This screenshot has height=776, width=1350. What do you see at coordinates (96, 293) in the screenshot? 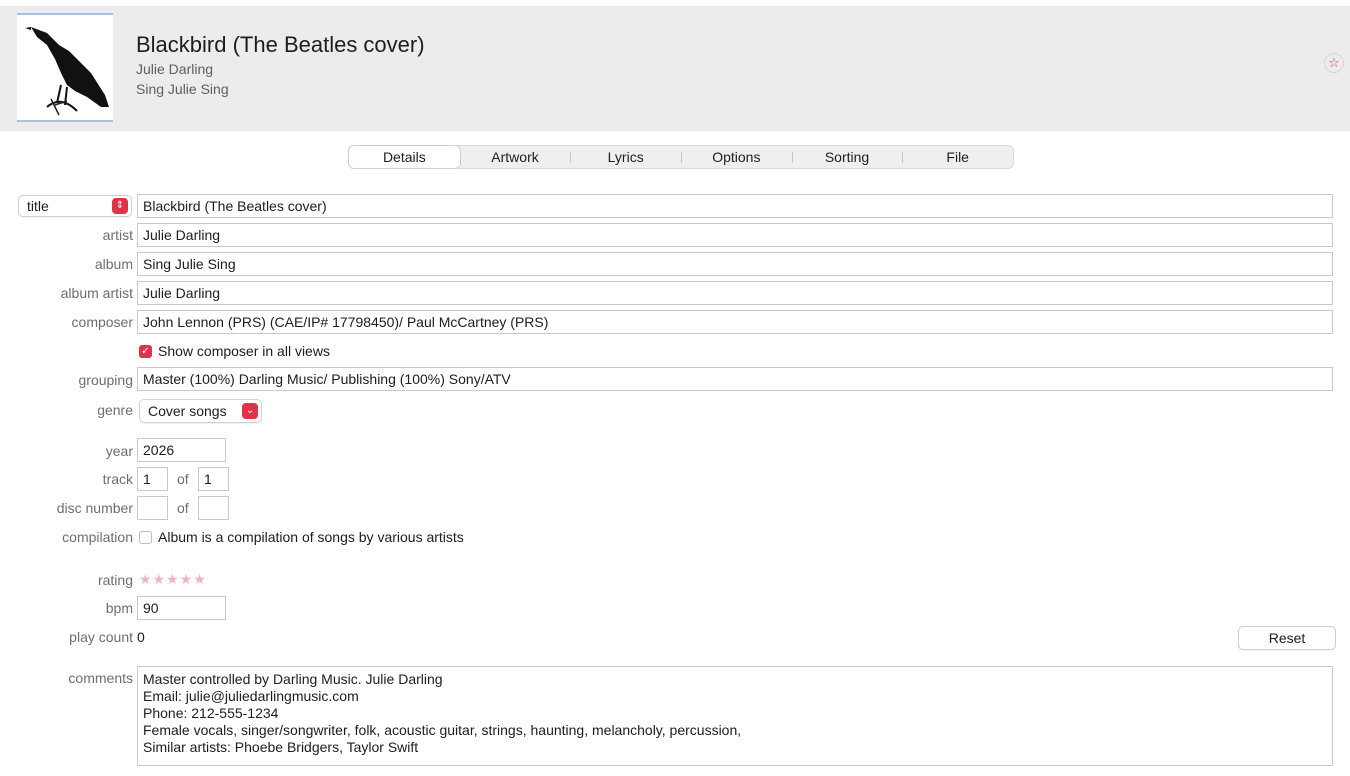
I see `album-artist-label: album artist` at bounding box center [96, 293].